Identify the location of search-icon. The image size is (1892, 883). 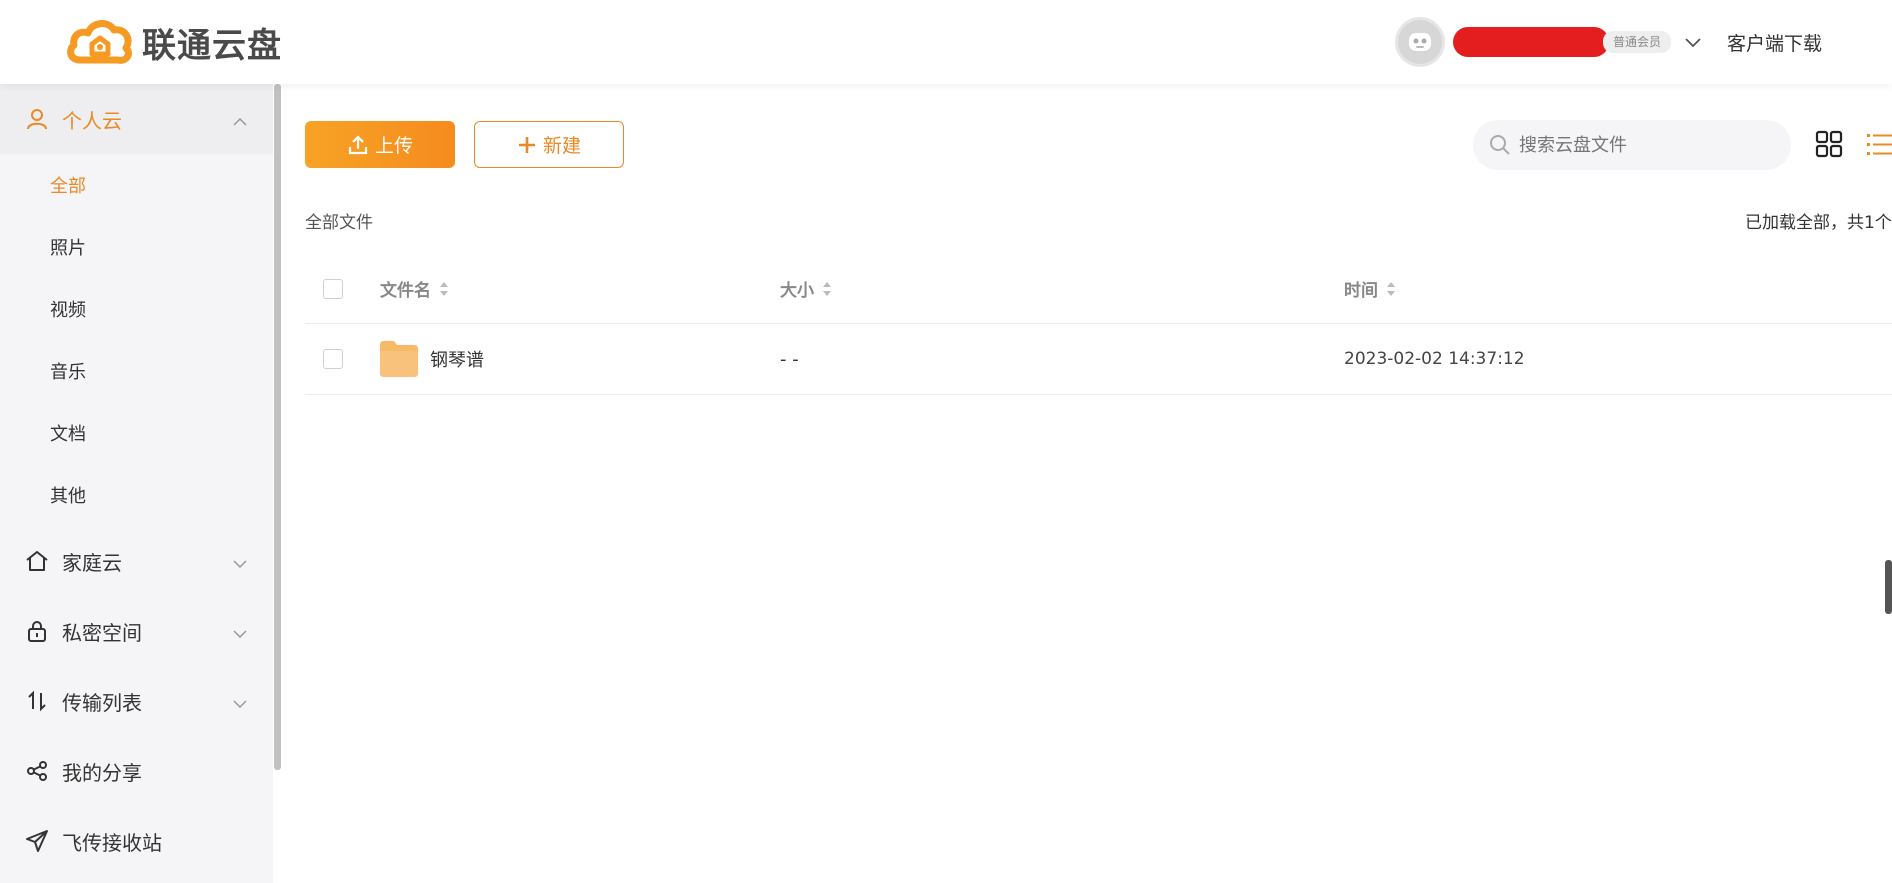
(1500, 145).